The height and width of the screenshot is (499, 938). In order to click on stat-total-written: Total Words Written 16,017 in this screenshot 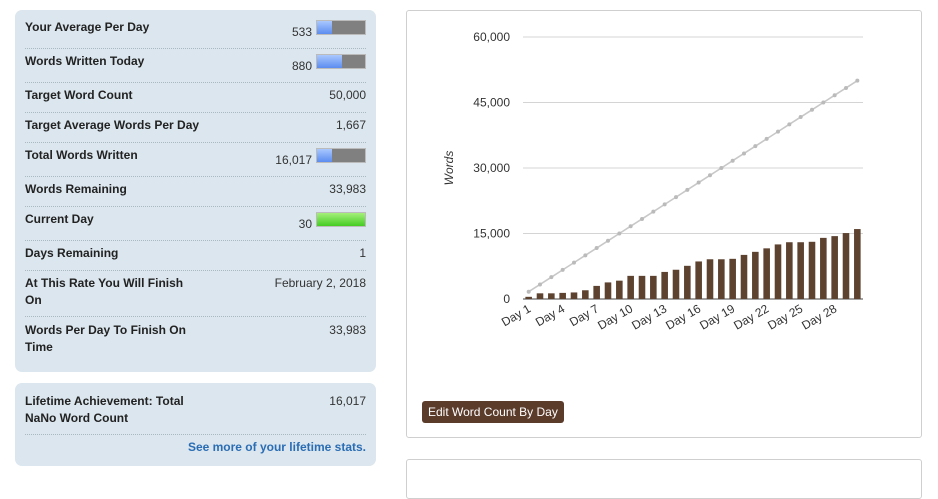, I will do `click(195, 161)`.